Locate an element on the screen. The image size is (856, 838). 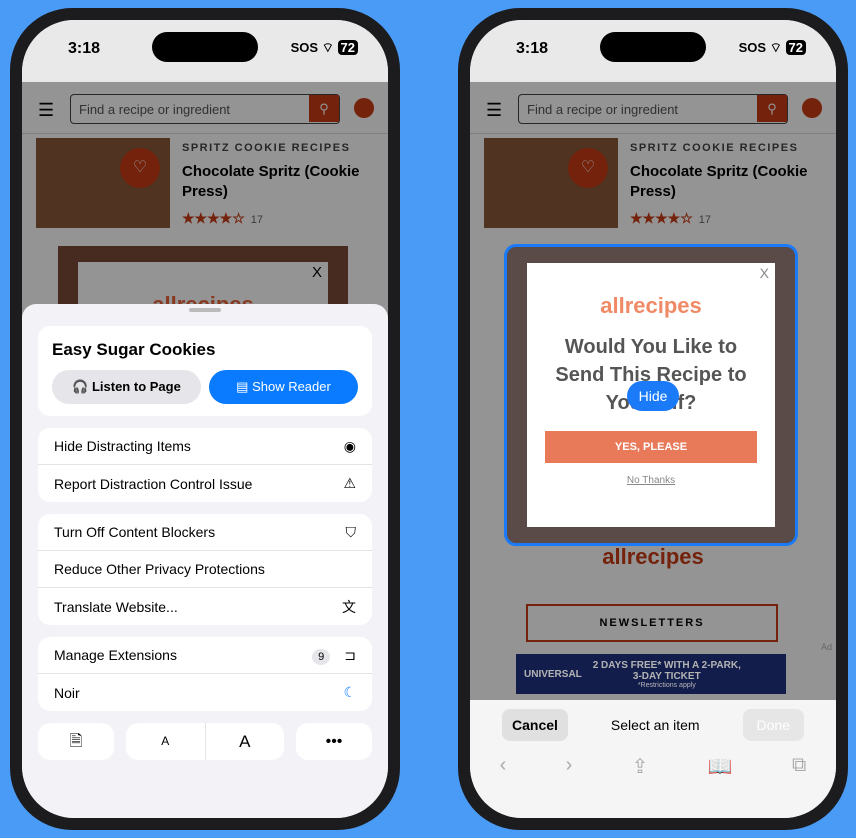
page-title: Easy Sugar Cookies is located at coordinates (134, 349).